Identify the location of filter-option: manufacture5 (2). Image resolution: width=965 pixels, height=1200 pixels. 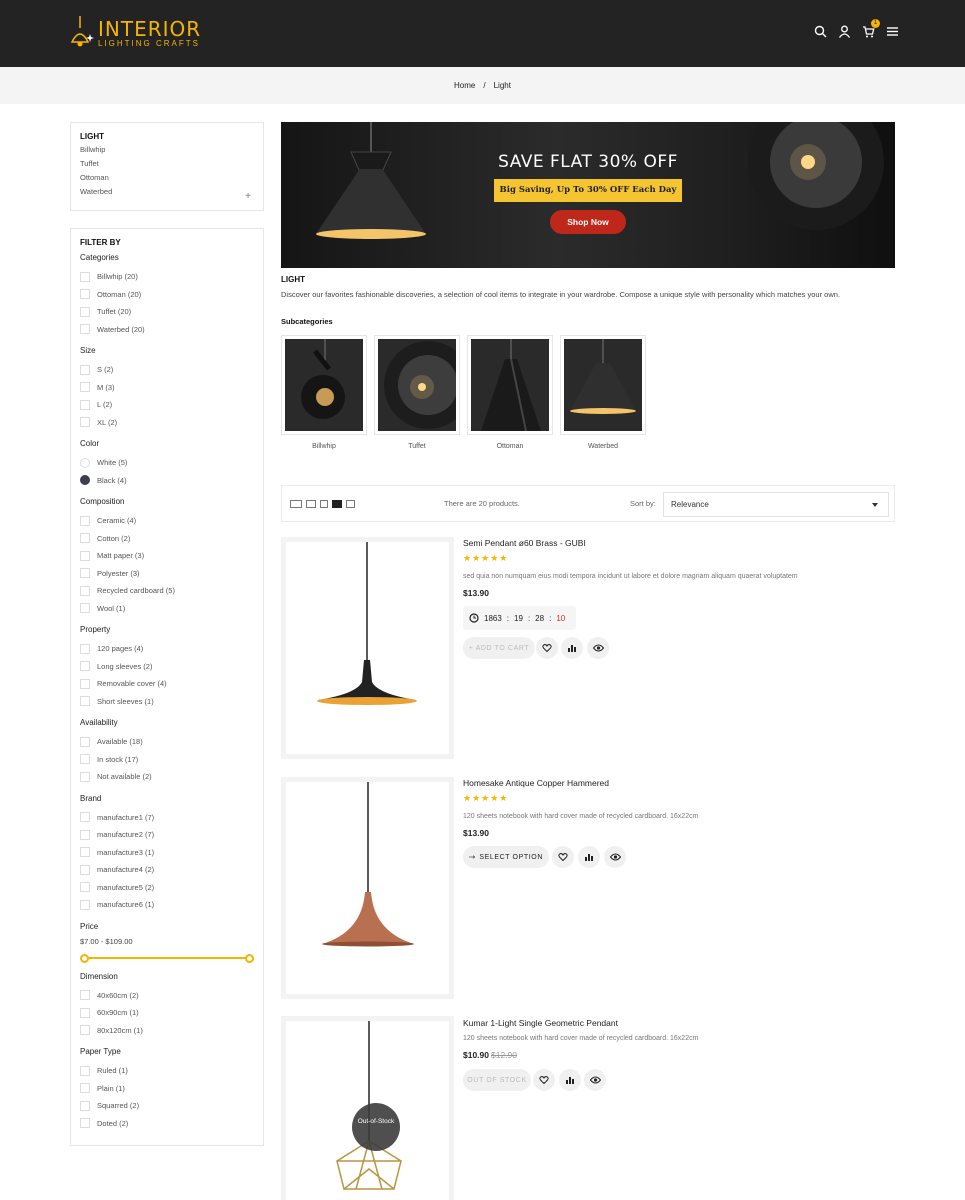
(167, 888).